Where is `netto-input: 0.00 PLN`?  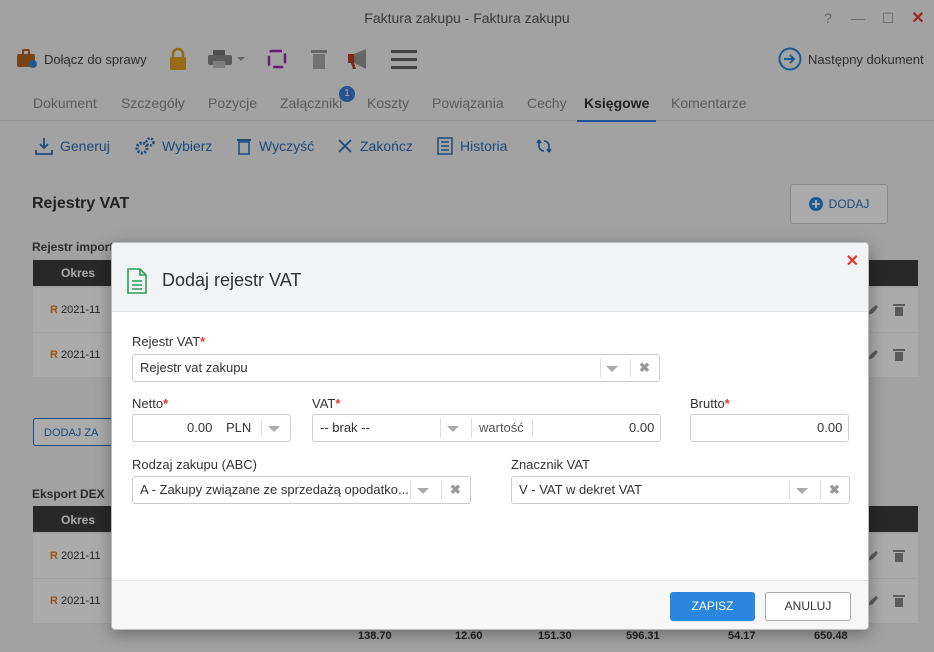
netto-input: 0.00 PLN is located at coordinates (211, 428).